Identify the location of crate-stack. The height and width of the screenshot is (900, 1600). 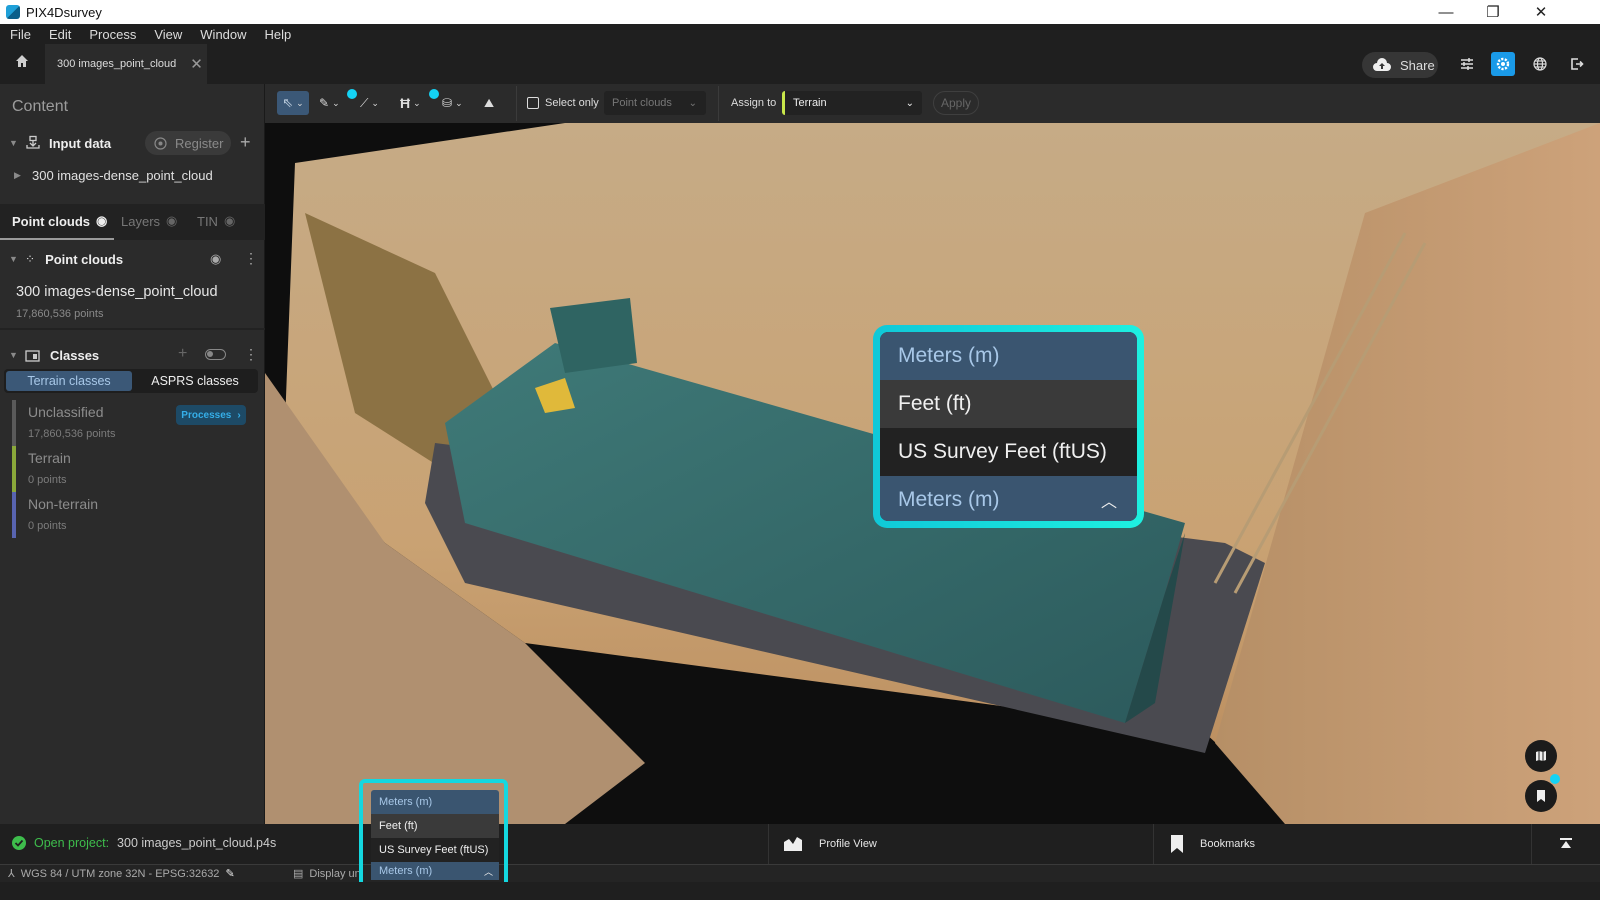
(593, 335).